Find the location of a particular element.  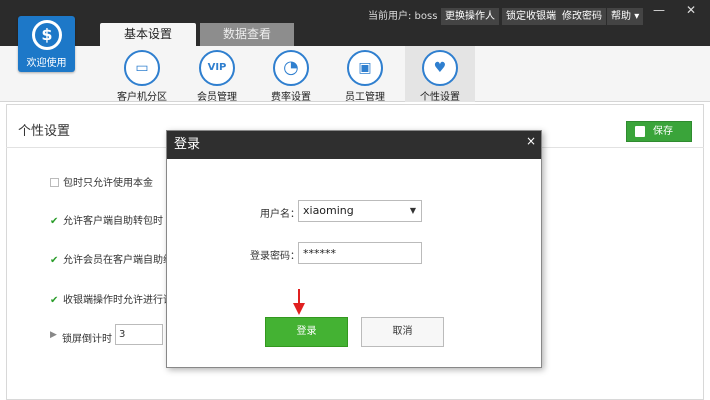

dialog-title: 登录 is located at coordinates (354, 145).